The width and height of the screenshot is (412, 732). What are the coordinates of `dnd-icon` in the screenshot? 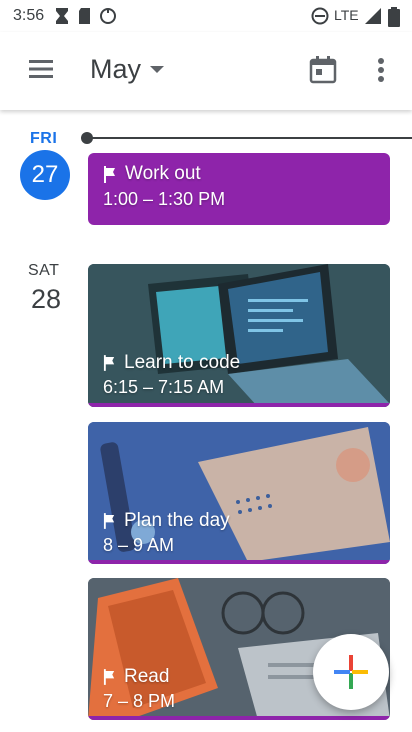 It's located at (320, 16).